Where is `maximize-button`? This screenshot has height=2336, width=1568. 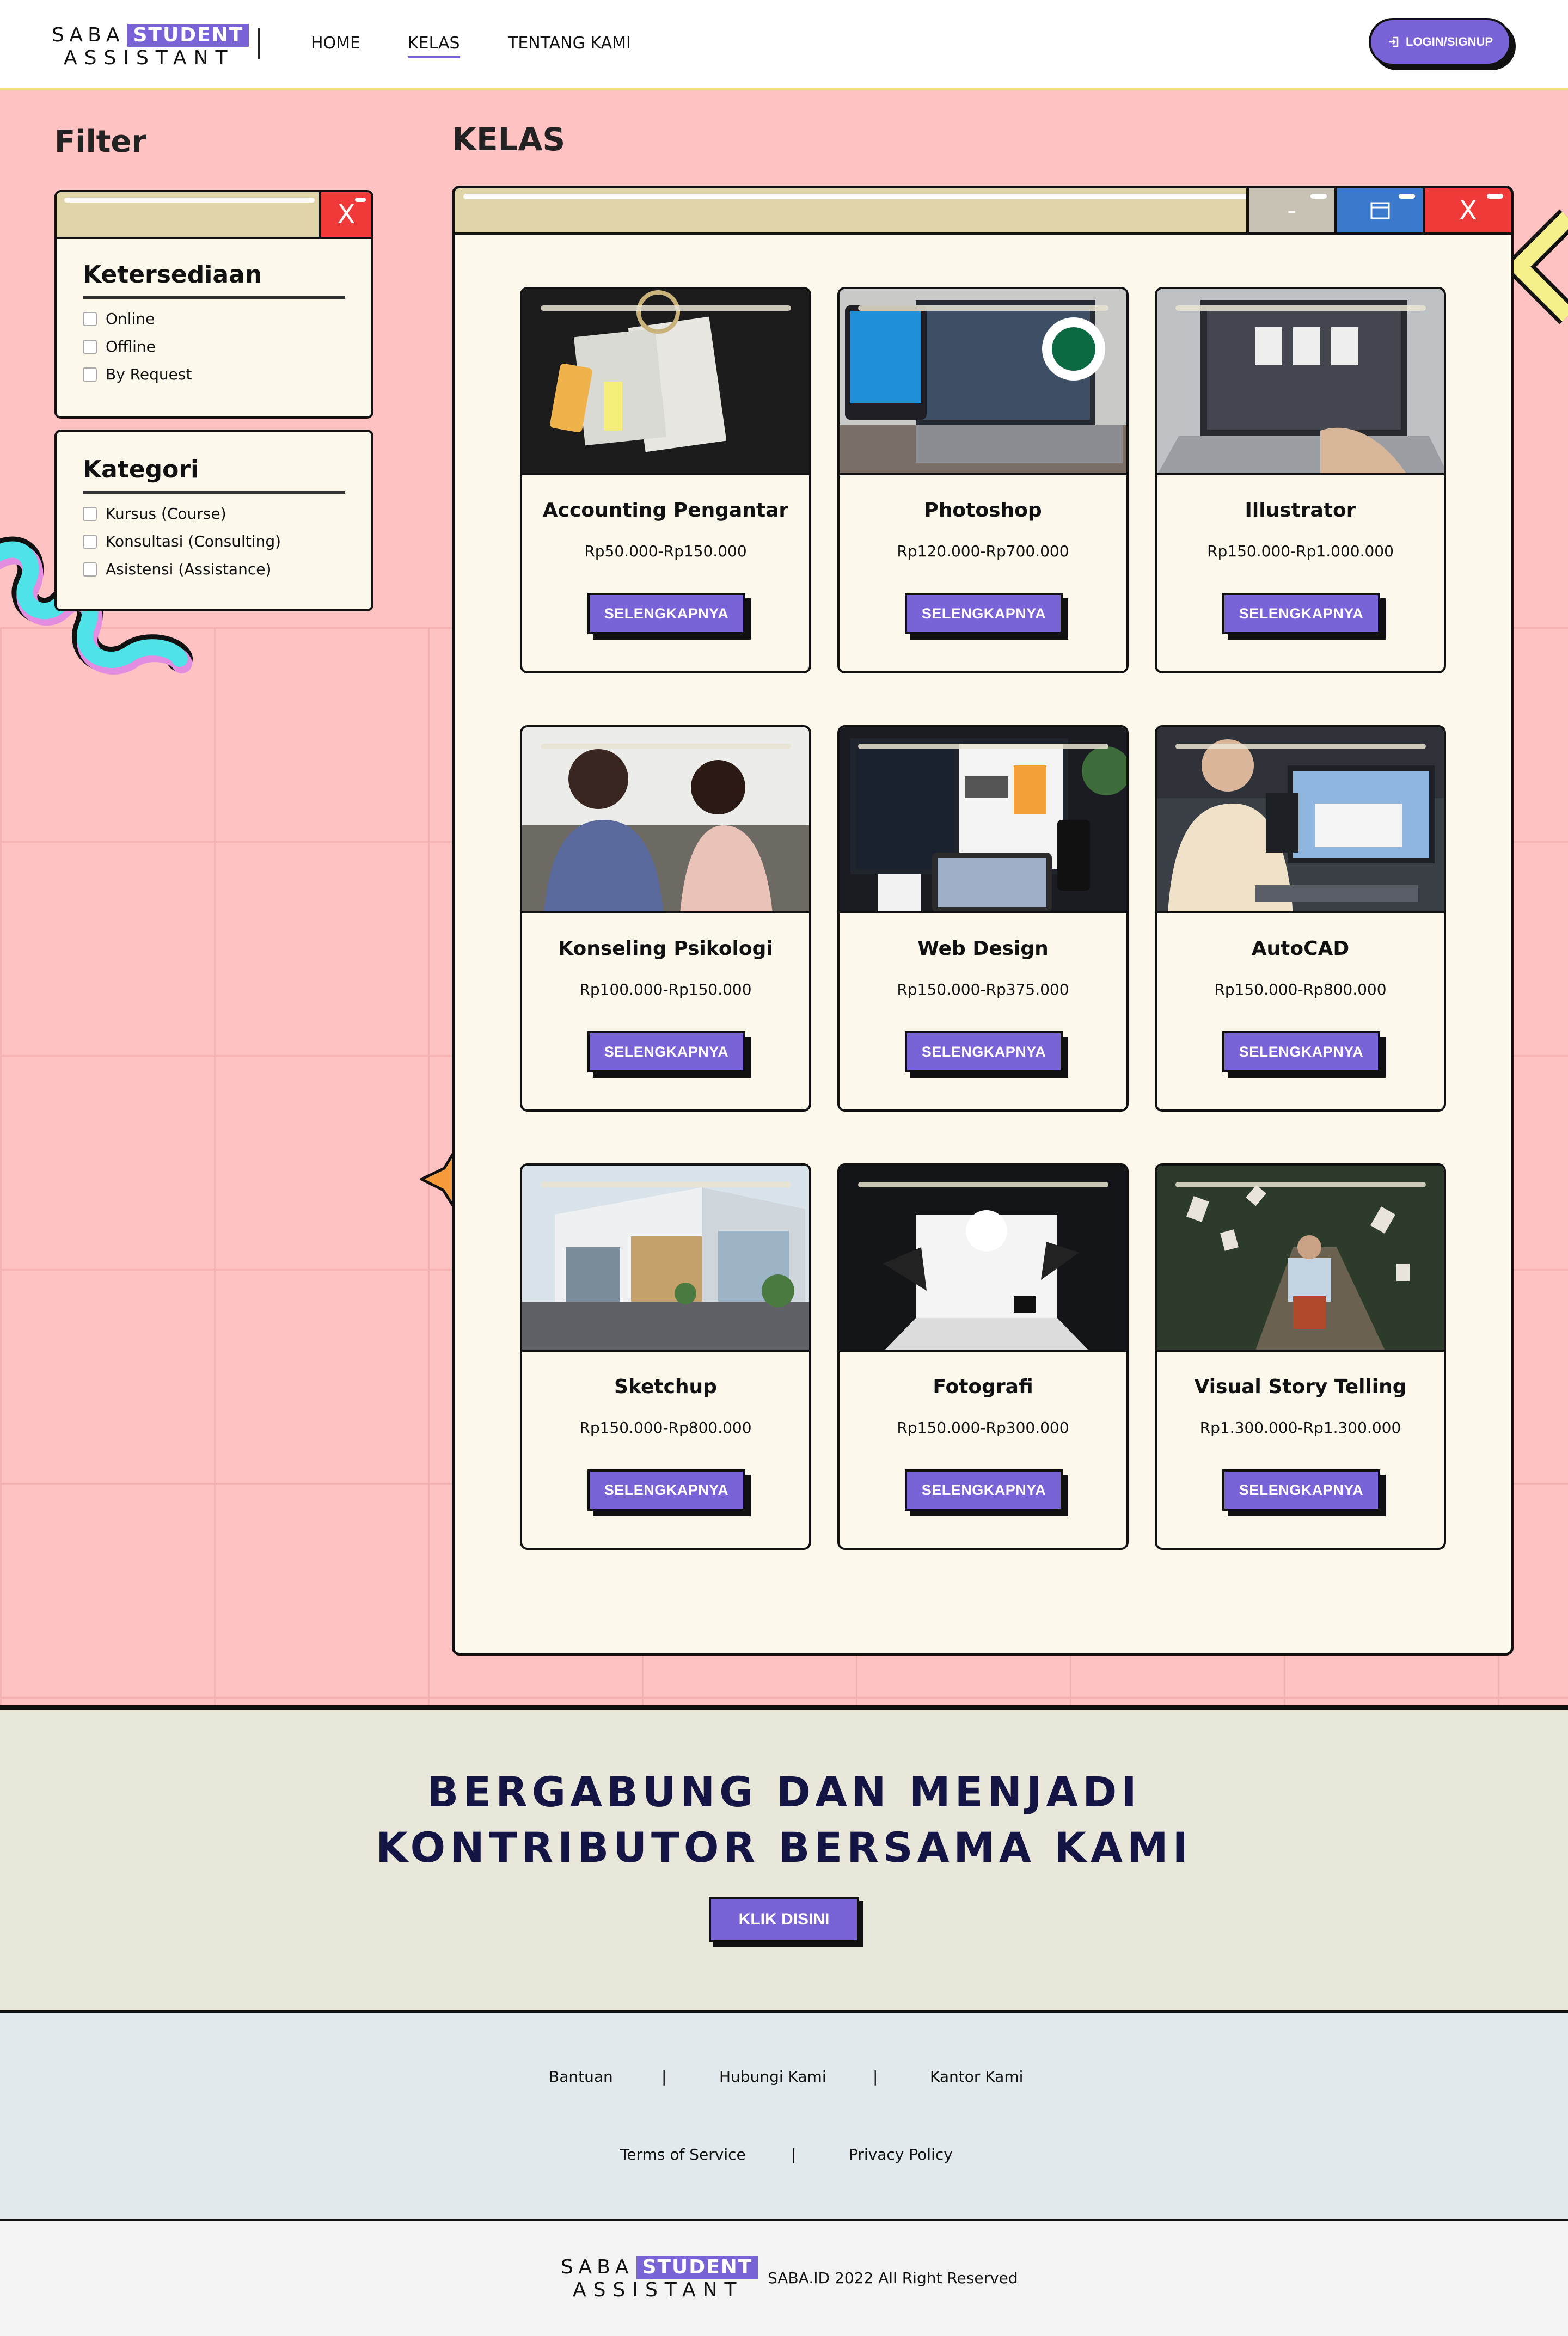
maximize-button is located at coordinates (1378, 210).